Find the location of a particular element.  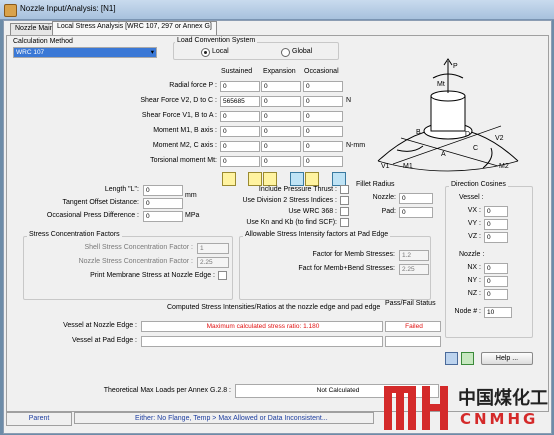

diagram-label-v2: V2 is located at coordinates (499, 138).